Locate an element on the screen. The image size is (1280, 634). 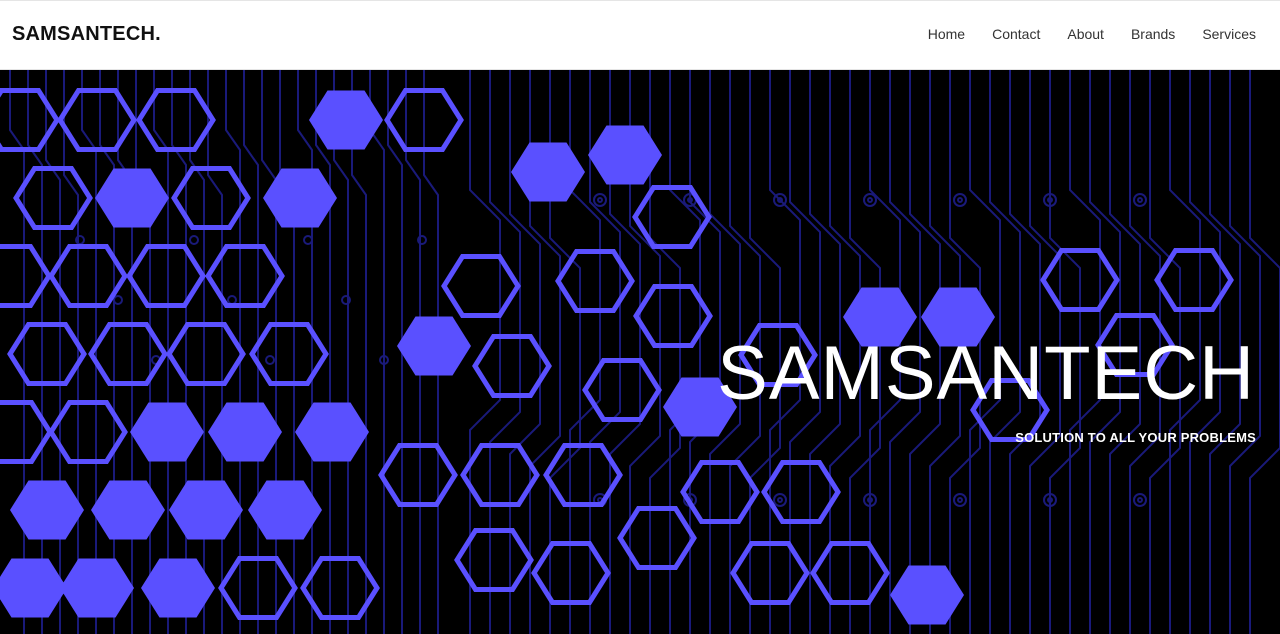
nav-link-contact: Contact is located at coordinates (1016, 34).